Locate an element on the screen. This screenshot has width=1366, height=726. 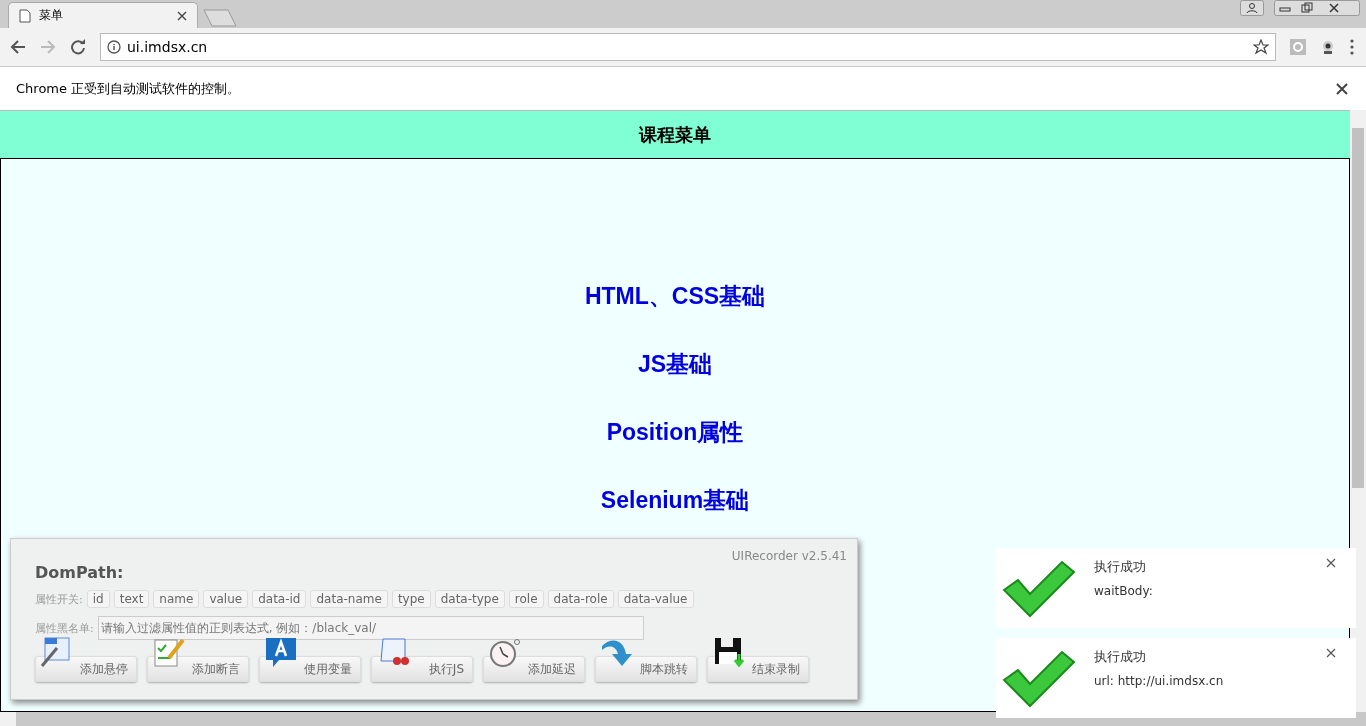
attribute-toggle: data-role is located at coordinates (580, 599).